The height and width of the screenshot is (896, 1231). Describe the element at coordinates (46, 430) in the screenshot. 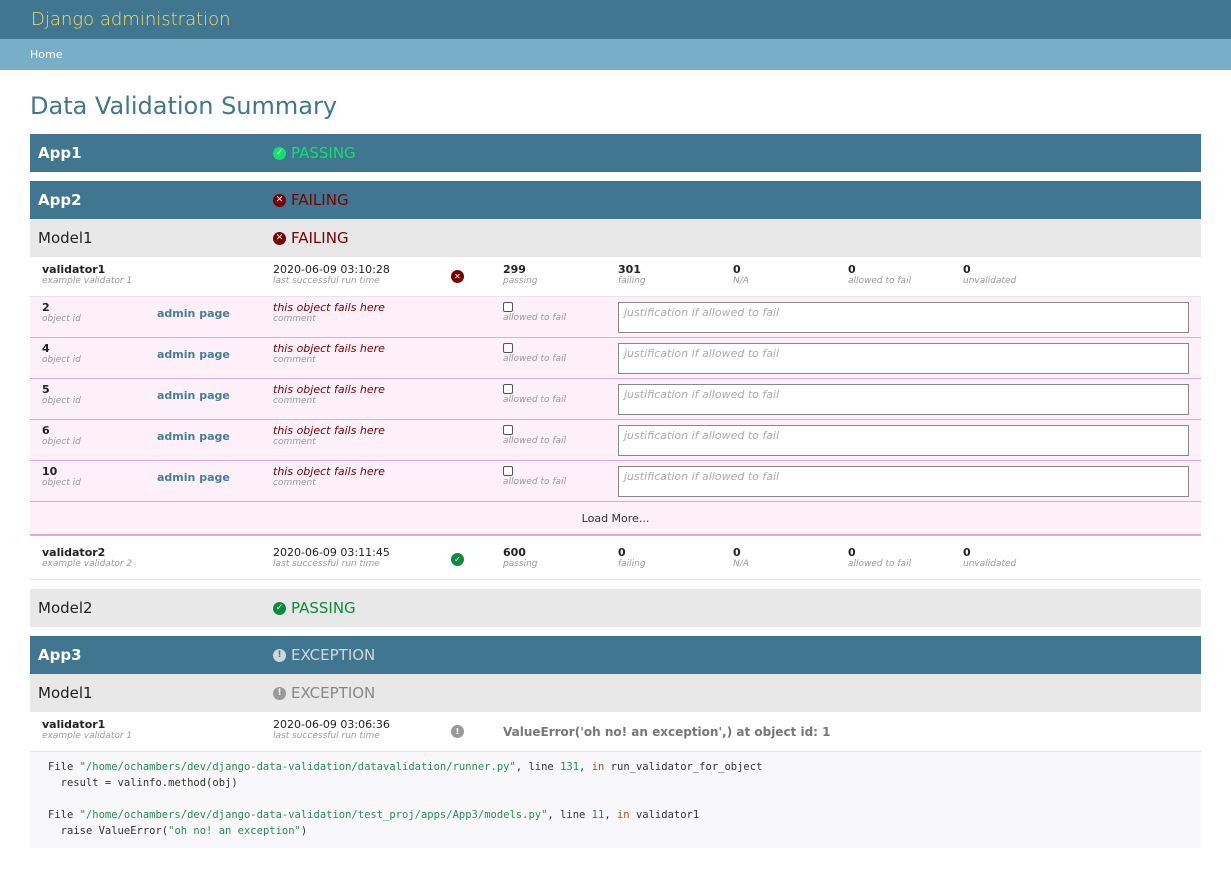

I see `object-id: 6` at that location.